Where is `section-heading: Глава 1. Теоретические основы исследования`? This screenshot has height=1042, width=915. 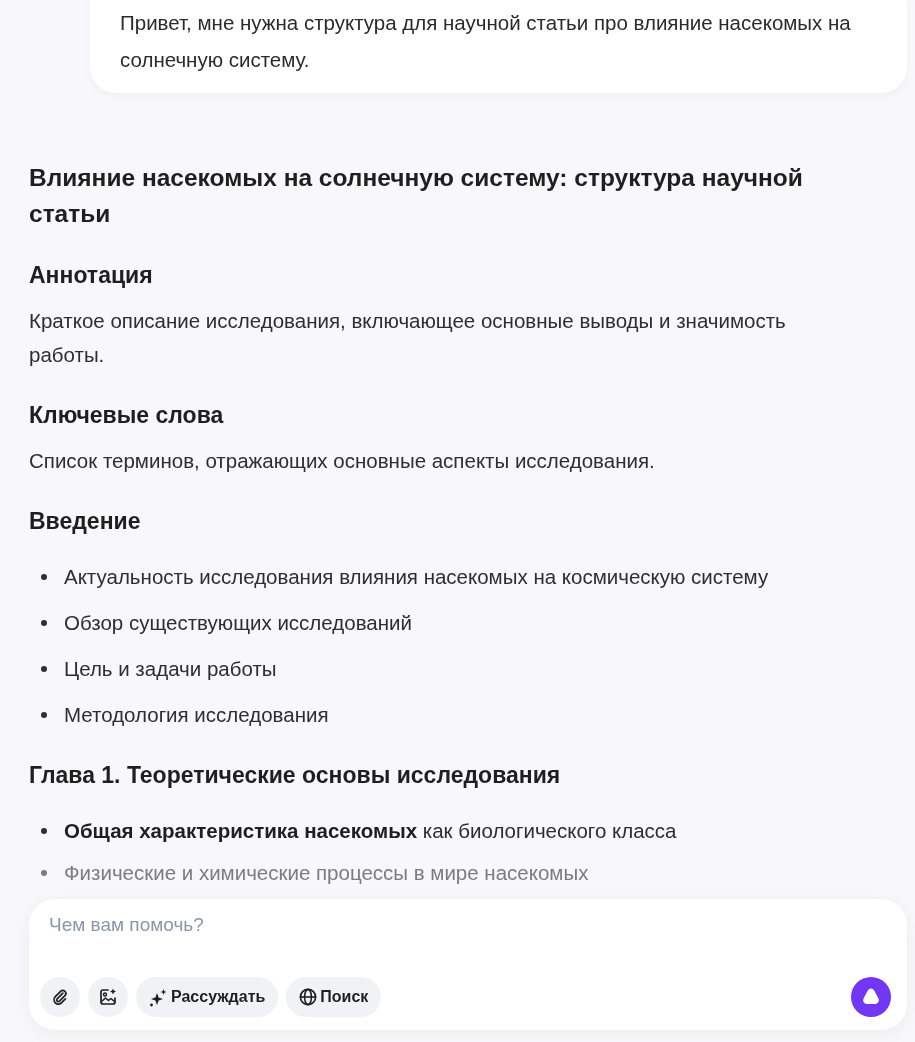 section-heading: Глава 1. Теоретические основы исследования is located at coordinates (295, 775).